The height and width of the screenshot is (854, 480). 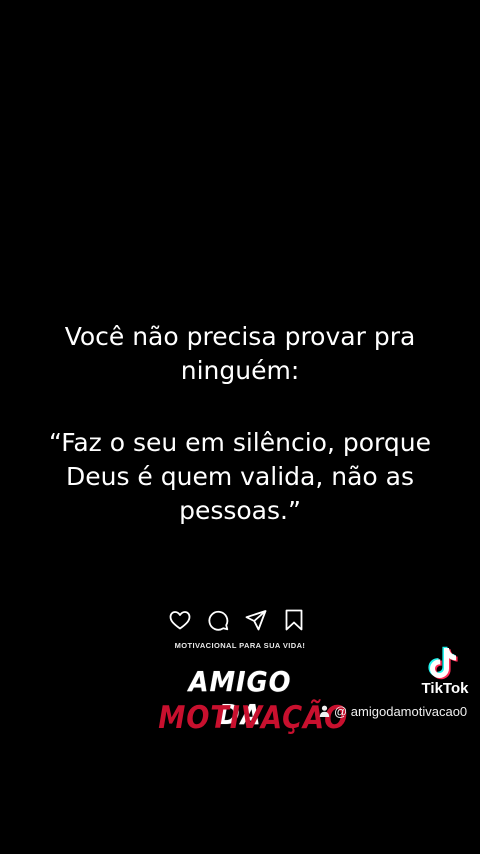 I want to click on brand-tagline: MOTIVACIONAL PARA SUA VIDA!, so click(x=240, y=645).